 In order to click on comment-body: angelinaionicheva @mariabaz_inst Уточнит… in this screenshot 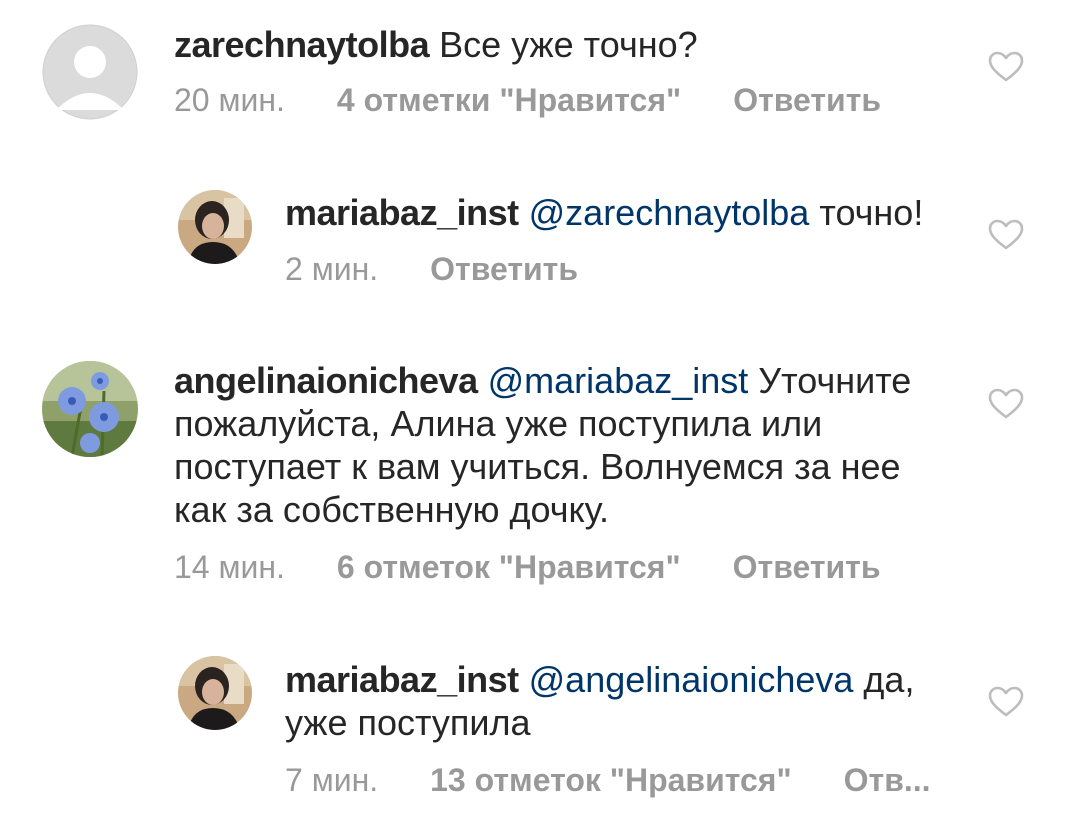, I will do `click(562, 445)`.